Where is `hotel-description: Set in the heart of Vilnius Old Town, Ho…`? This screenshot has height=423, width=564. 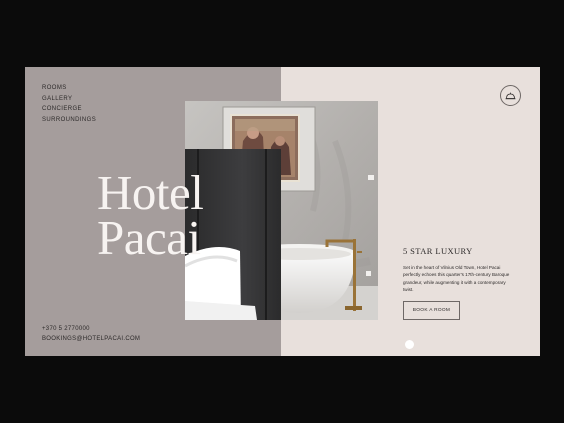
hotel-description: Set in the heart of Vilnius Old Town, Ho… is located at coordinates (456, 278).